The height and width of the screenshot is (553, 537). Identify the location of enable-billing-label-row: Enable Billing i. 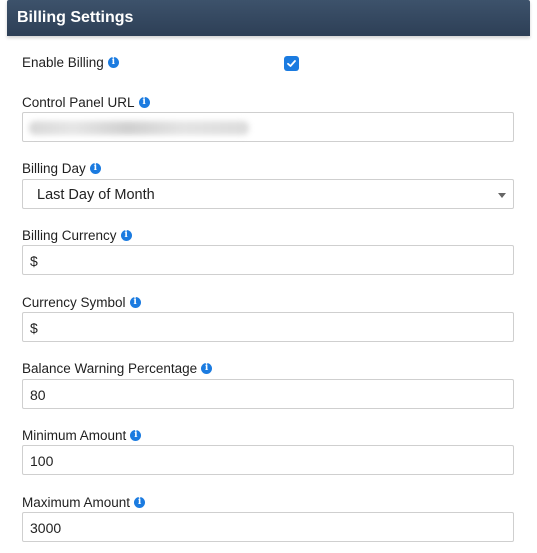
(70, 62).